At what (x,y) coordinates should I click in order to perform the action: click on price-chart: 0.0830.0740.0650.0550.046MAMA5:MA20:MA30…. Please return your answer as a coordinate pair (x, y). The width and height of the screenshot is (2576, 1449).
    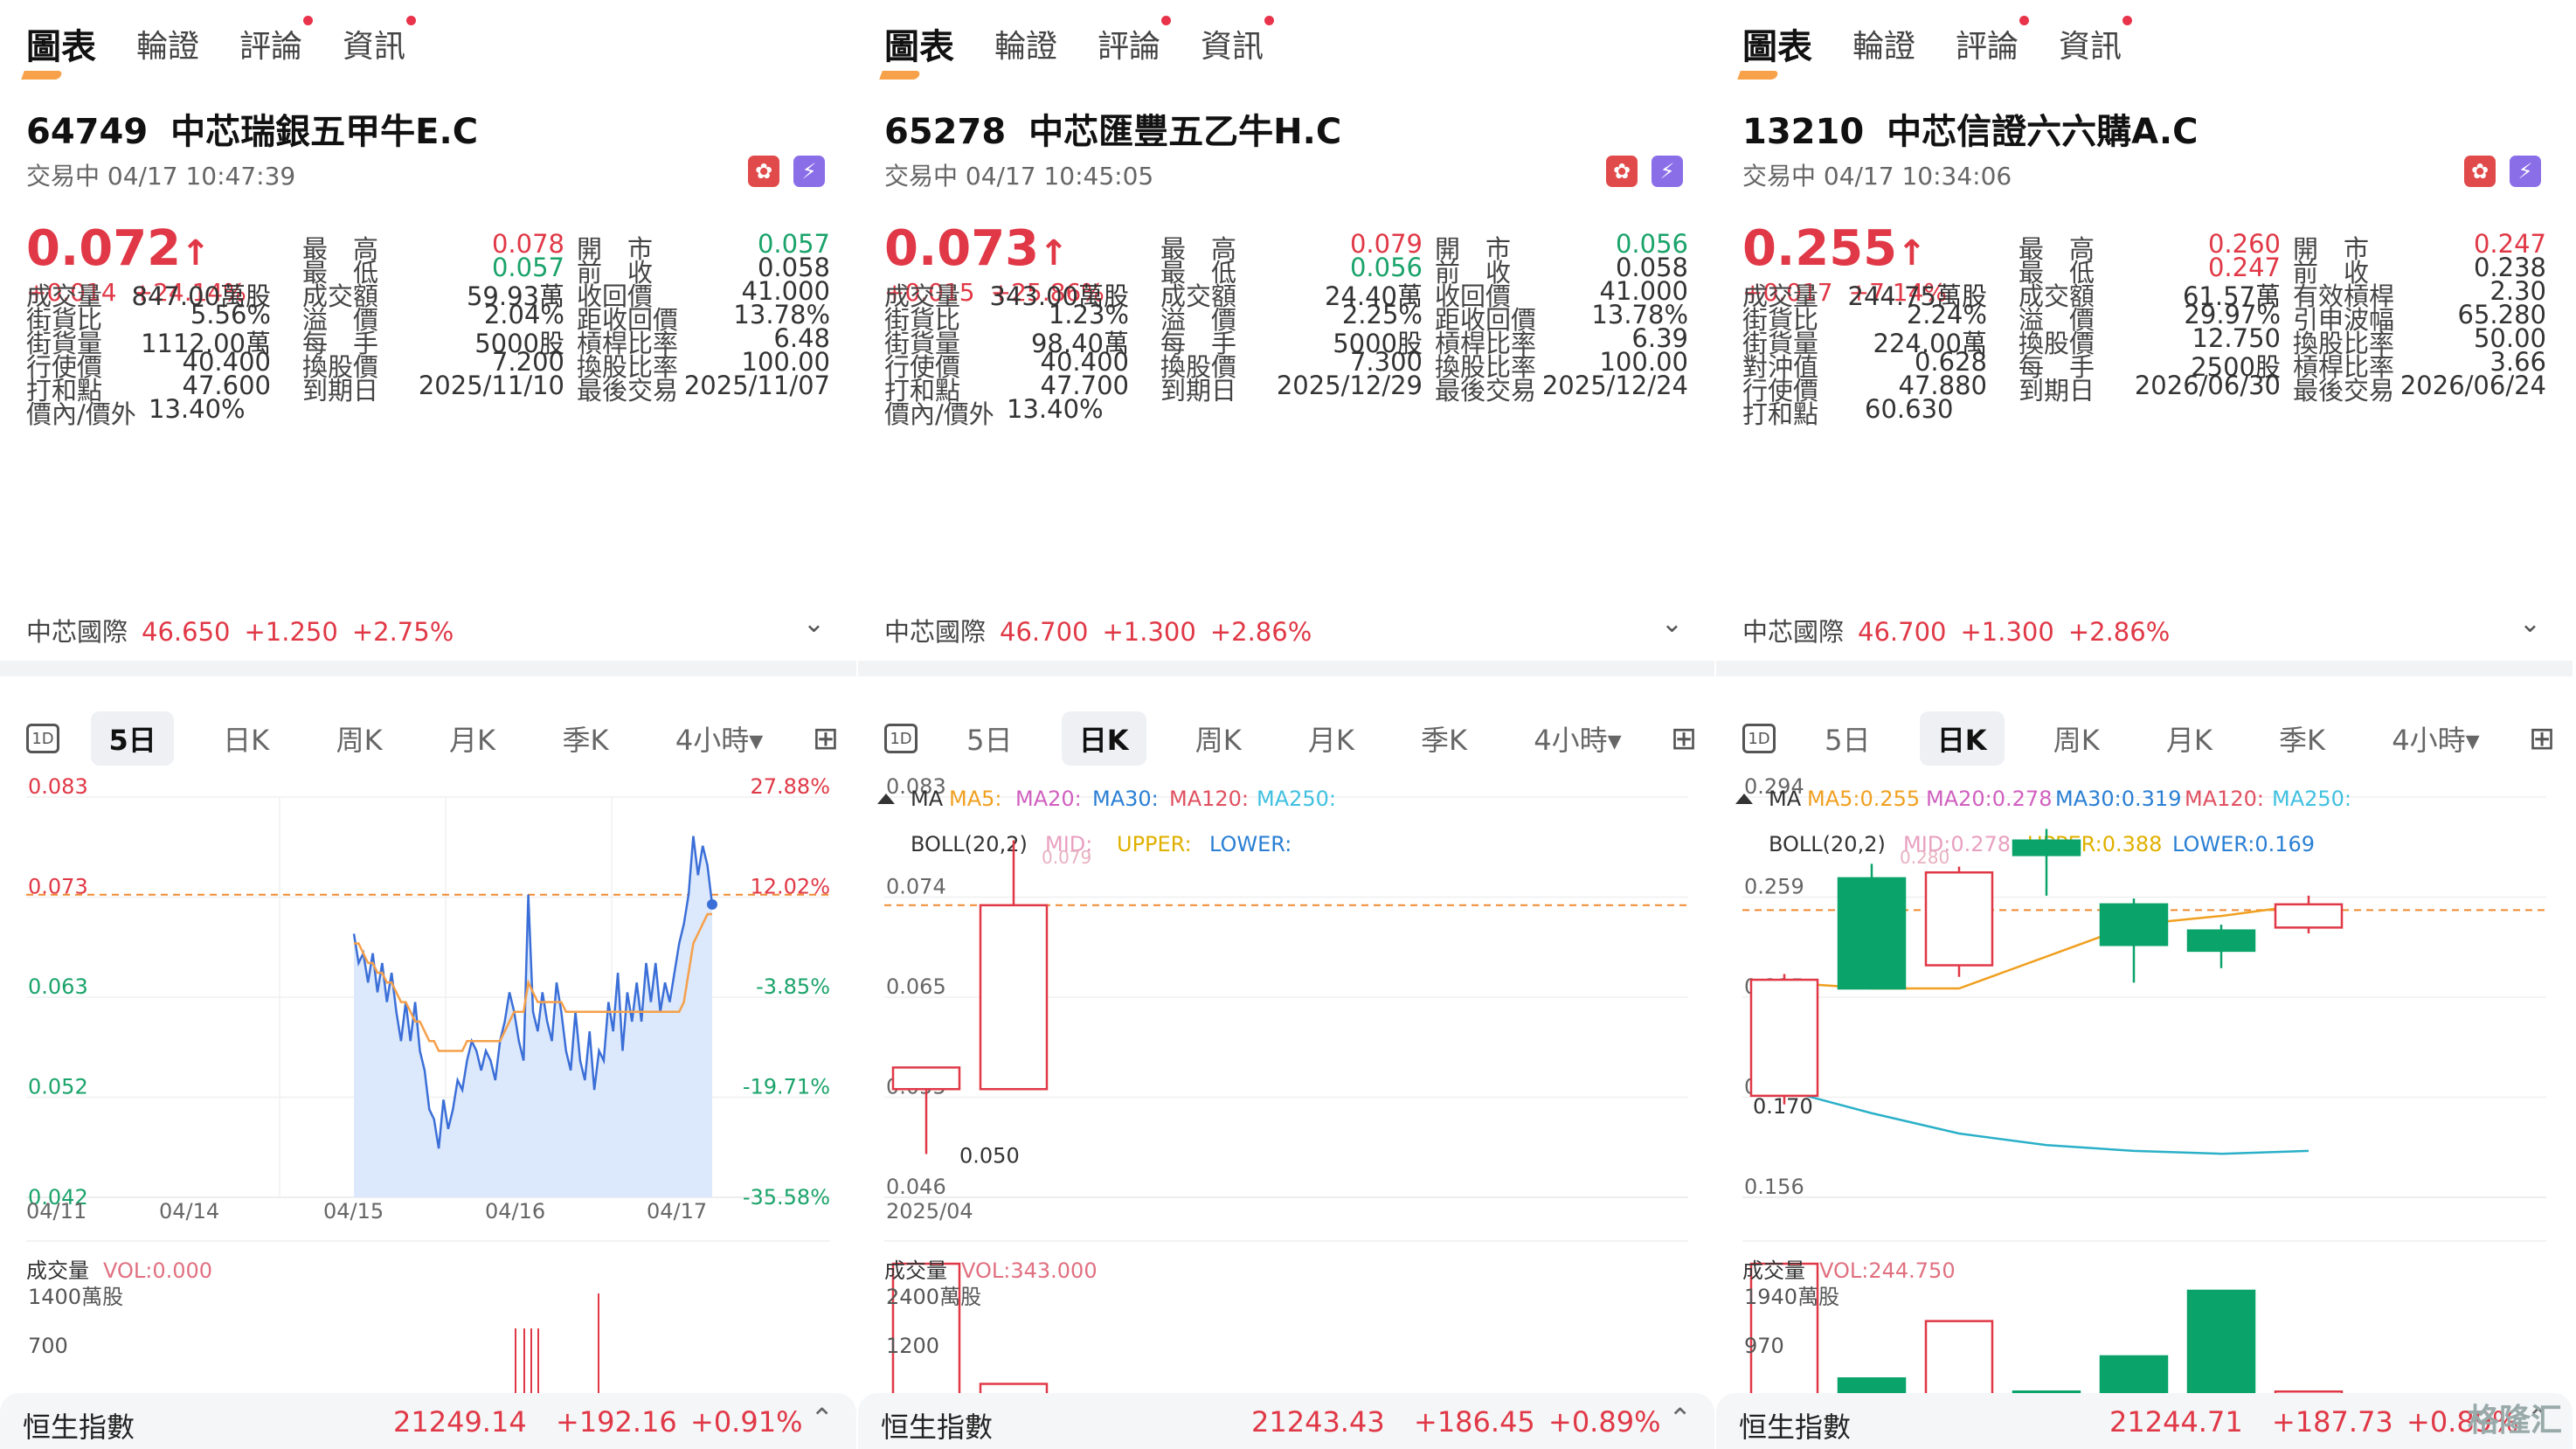
    Looking at the image, I should click on (1286, 1083).